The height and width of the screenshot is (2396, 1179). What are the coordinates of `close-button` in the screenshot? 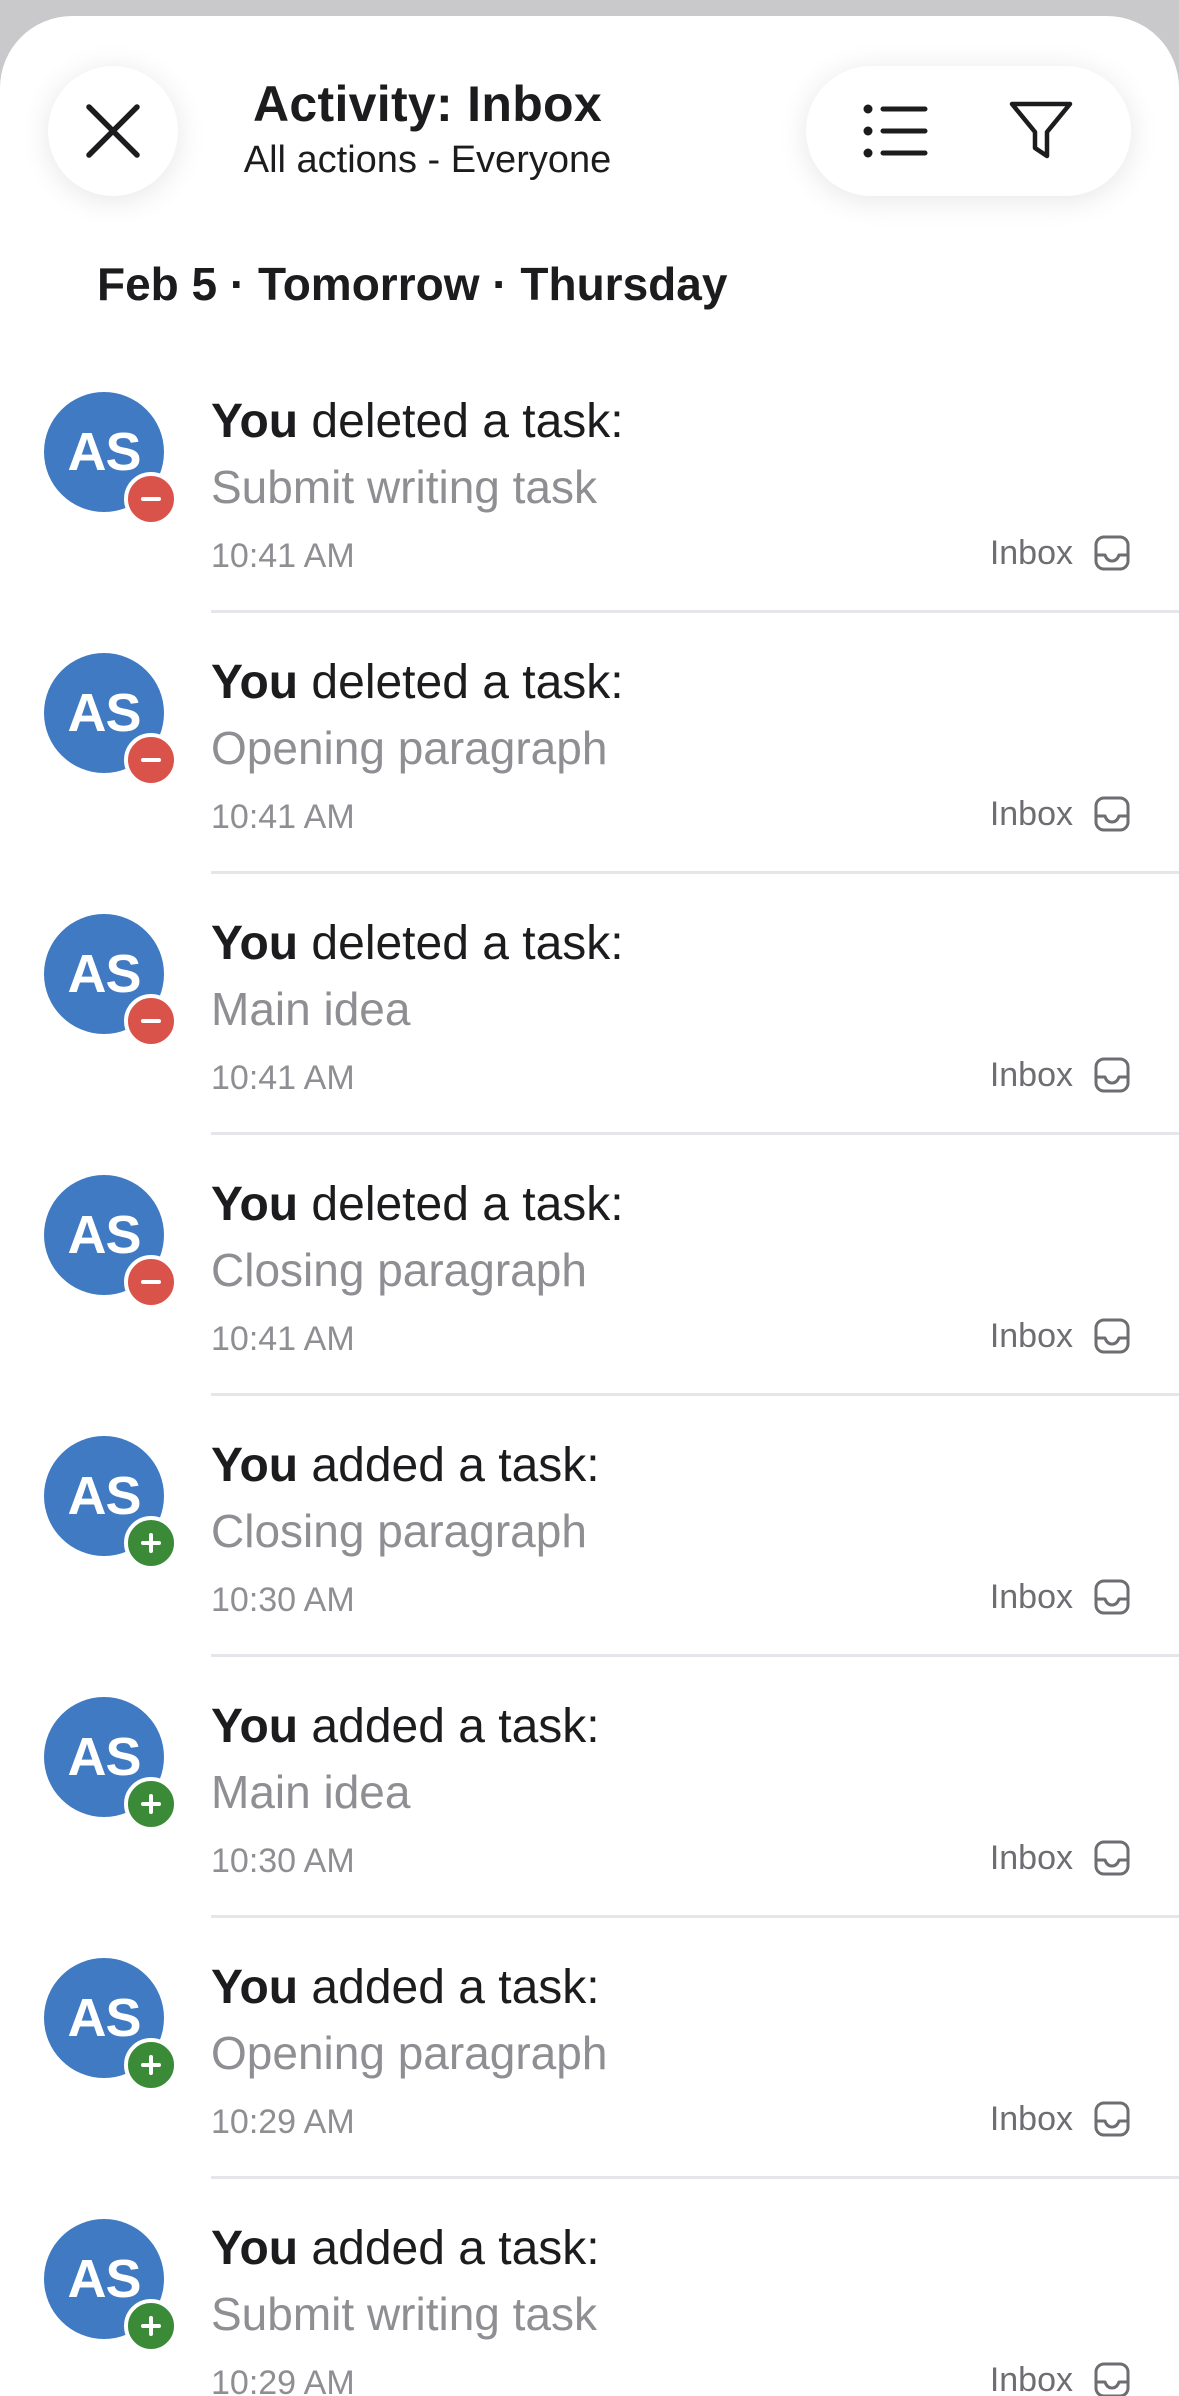 It's located at (113, 131).